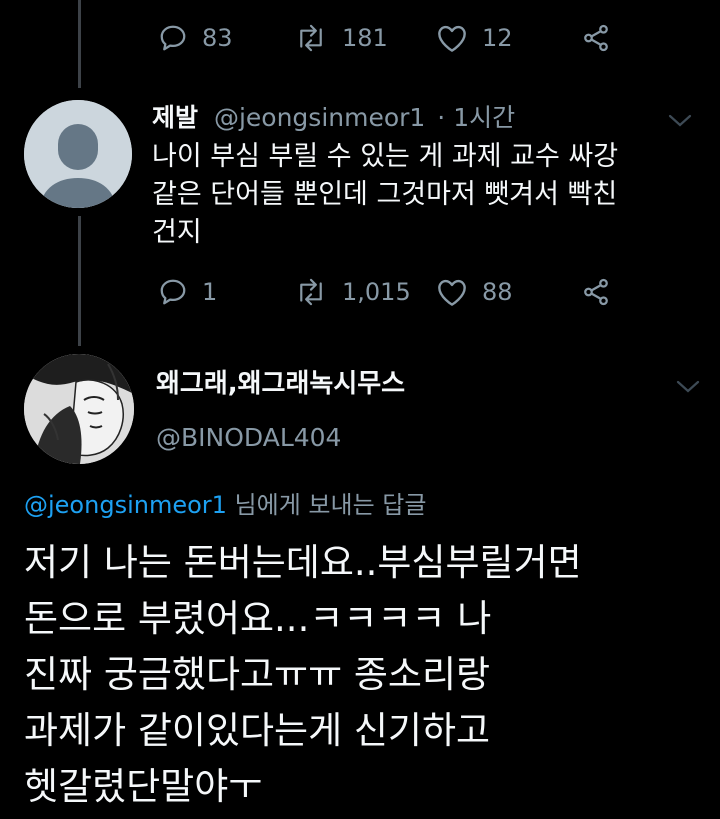 This screenshot has width=720, height=819. What do you see at coordinates (175, 117) in the screenshot?
I see `author-name: 제발` at bounding box center [175, 117].